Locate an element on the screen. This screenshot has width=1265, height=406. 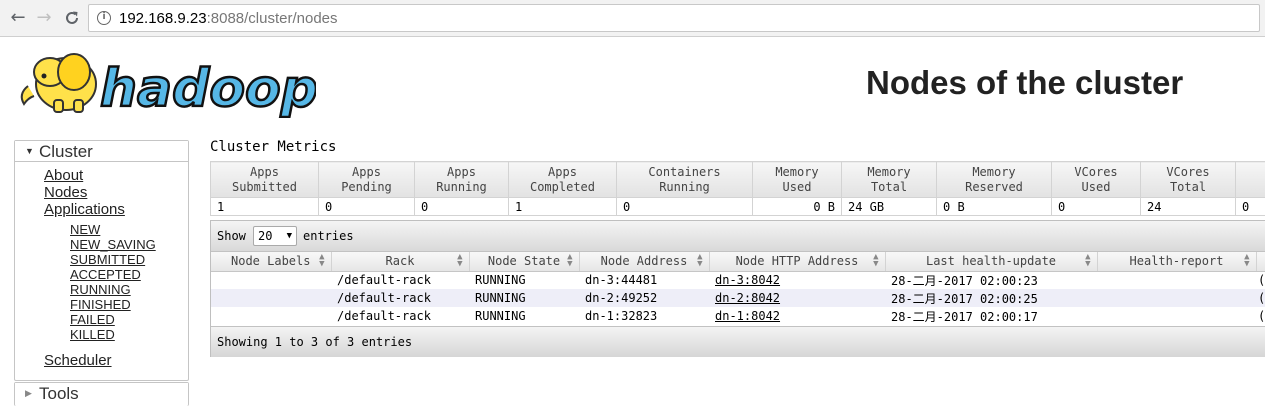
metric-header: Memory Reserved is located at coordinates (994, 179).